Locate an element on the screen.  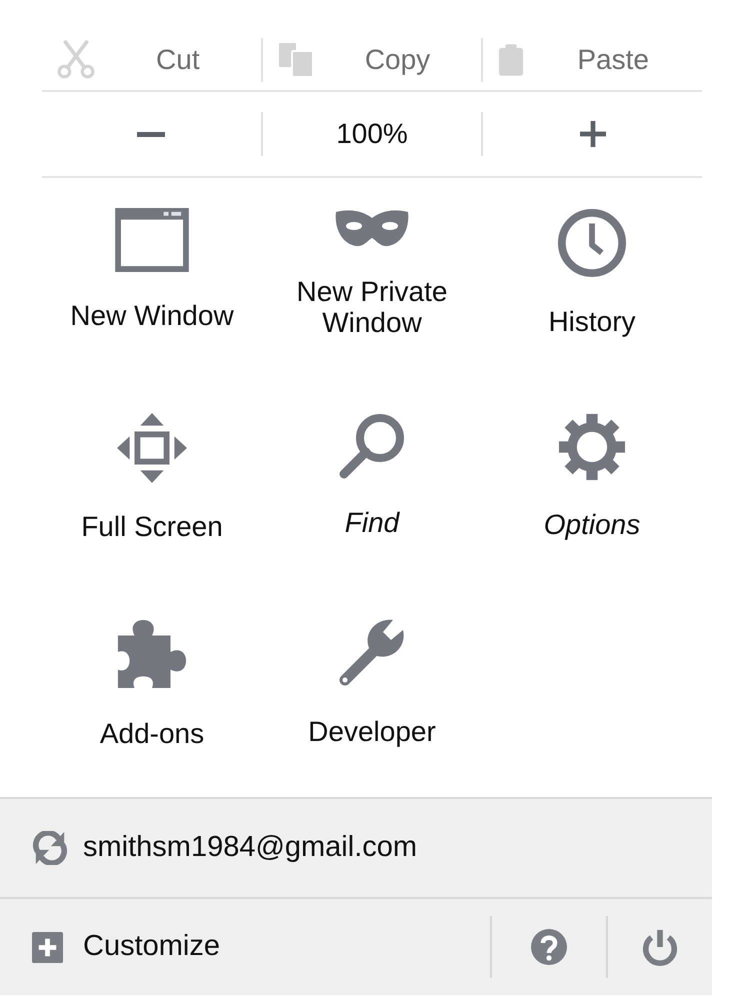
account-sync-button: smithsm1984@gmail.com is located at coordinates (356, 847).